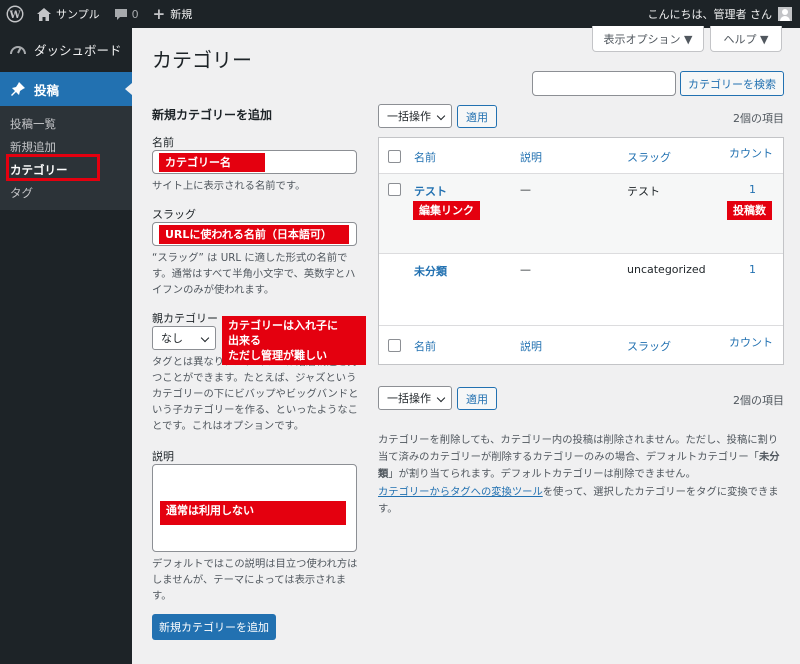 The image size is (800, 664). What do you see at coordinates (394, 189) in the screenshot?
I see `row-checkbox` at bounding box center [394, 189].